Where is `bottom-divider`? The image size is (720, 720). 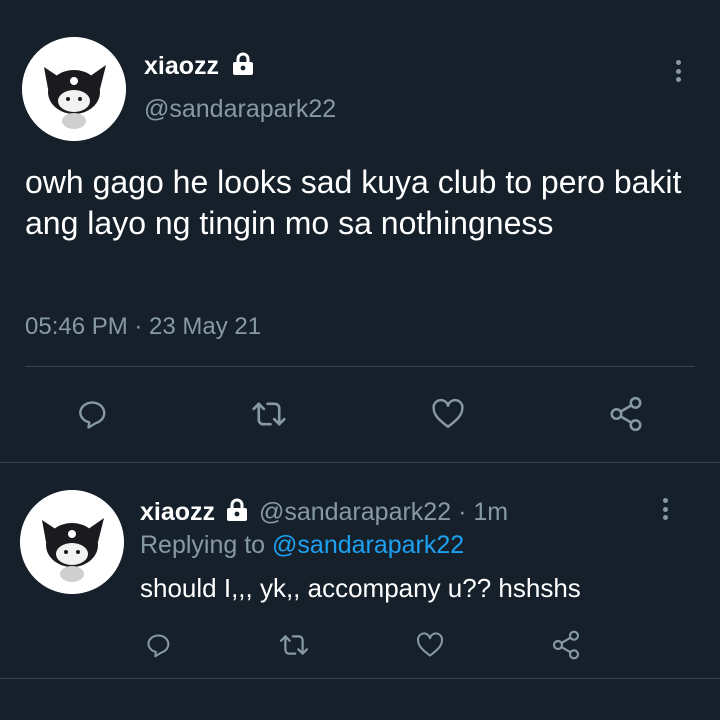
bottom-divider is located at coordinates (360, 678).